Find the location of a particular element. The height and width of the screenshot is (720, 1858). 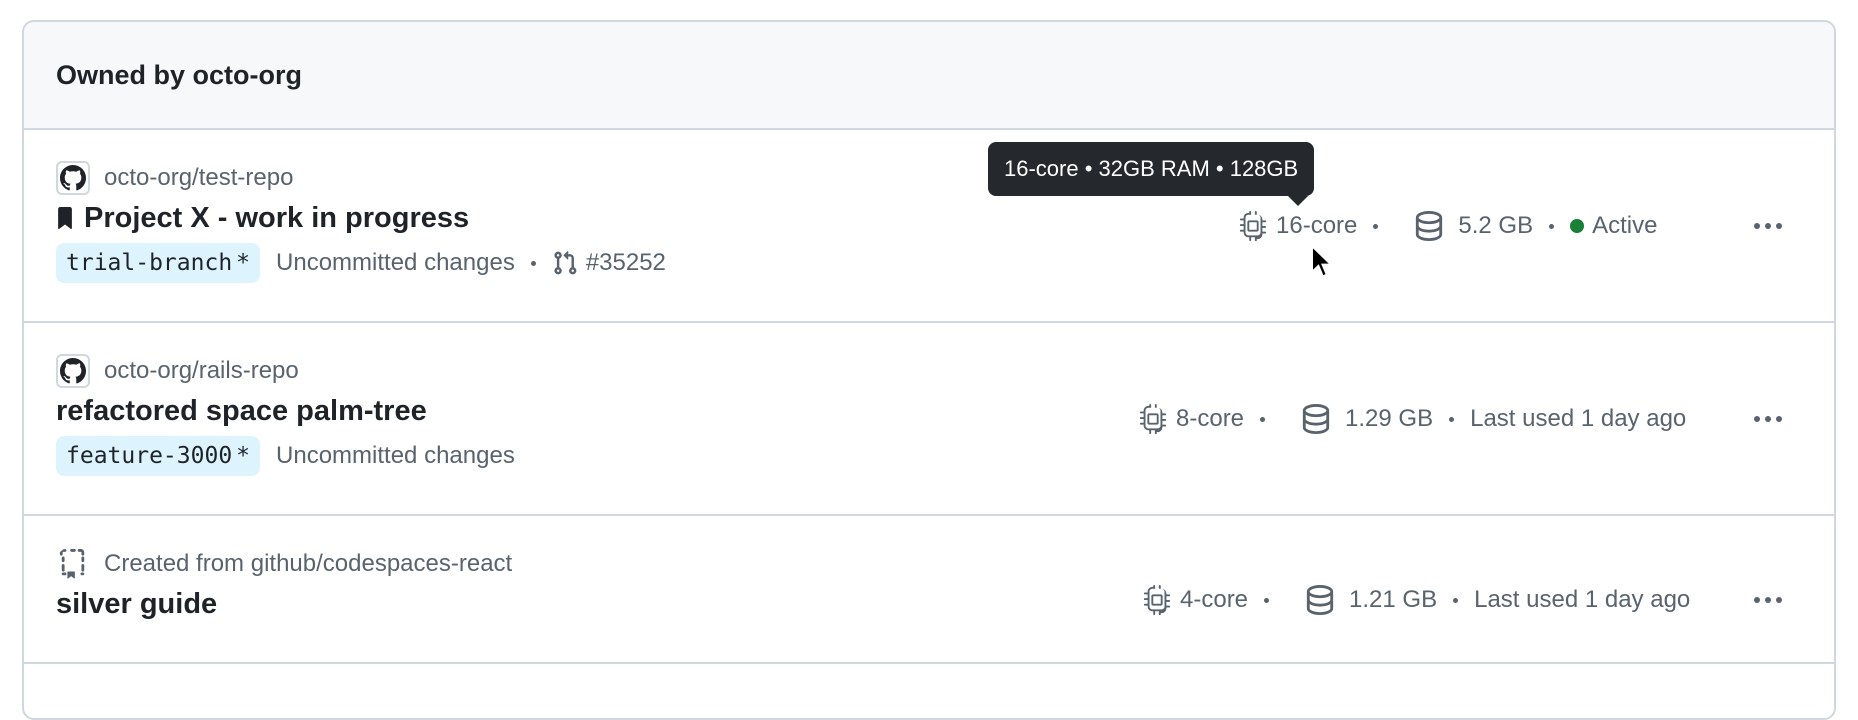

repo-line: octo-org/test-repo is located at coordinates (361, 178).